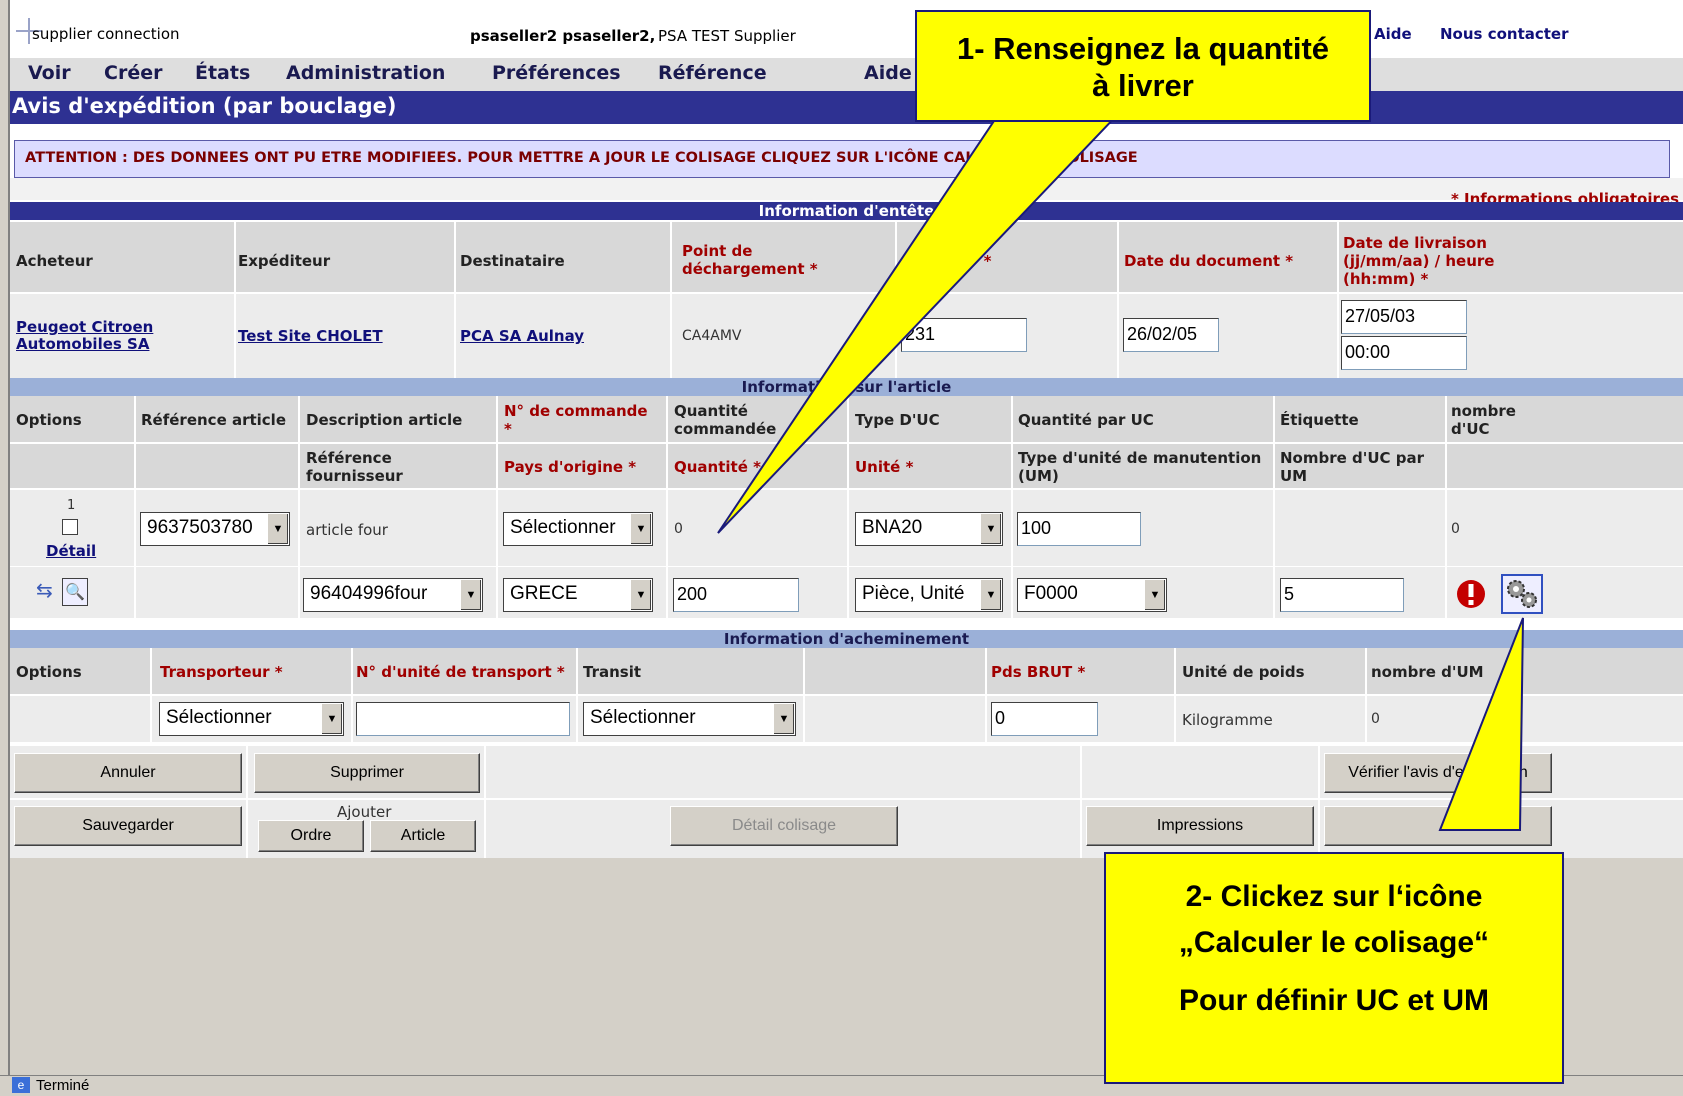  What do you see at coordinates (578, 595) in the screenshot?
I see `pays-select: GRECE ▼` at bounding box center [578, 595].